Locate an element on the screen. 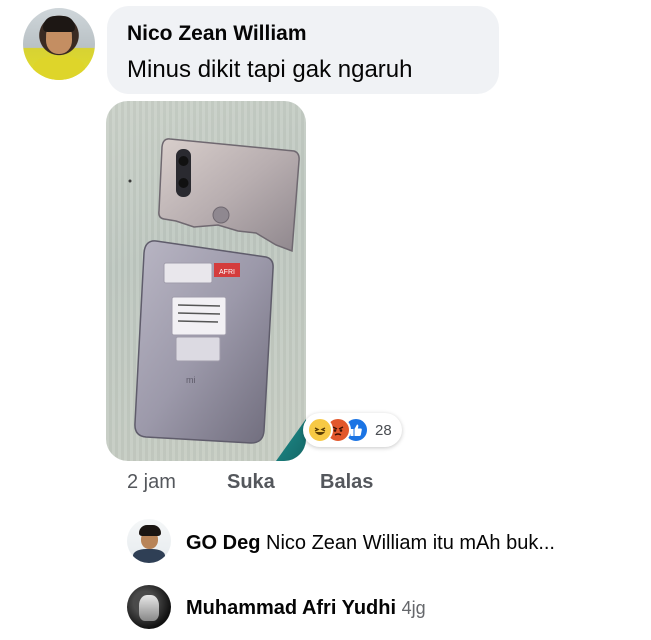 The width and height of the screenshot is (651, 640). commenter-avatar is located at coordinates (59, 44).